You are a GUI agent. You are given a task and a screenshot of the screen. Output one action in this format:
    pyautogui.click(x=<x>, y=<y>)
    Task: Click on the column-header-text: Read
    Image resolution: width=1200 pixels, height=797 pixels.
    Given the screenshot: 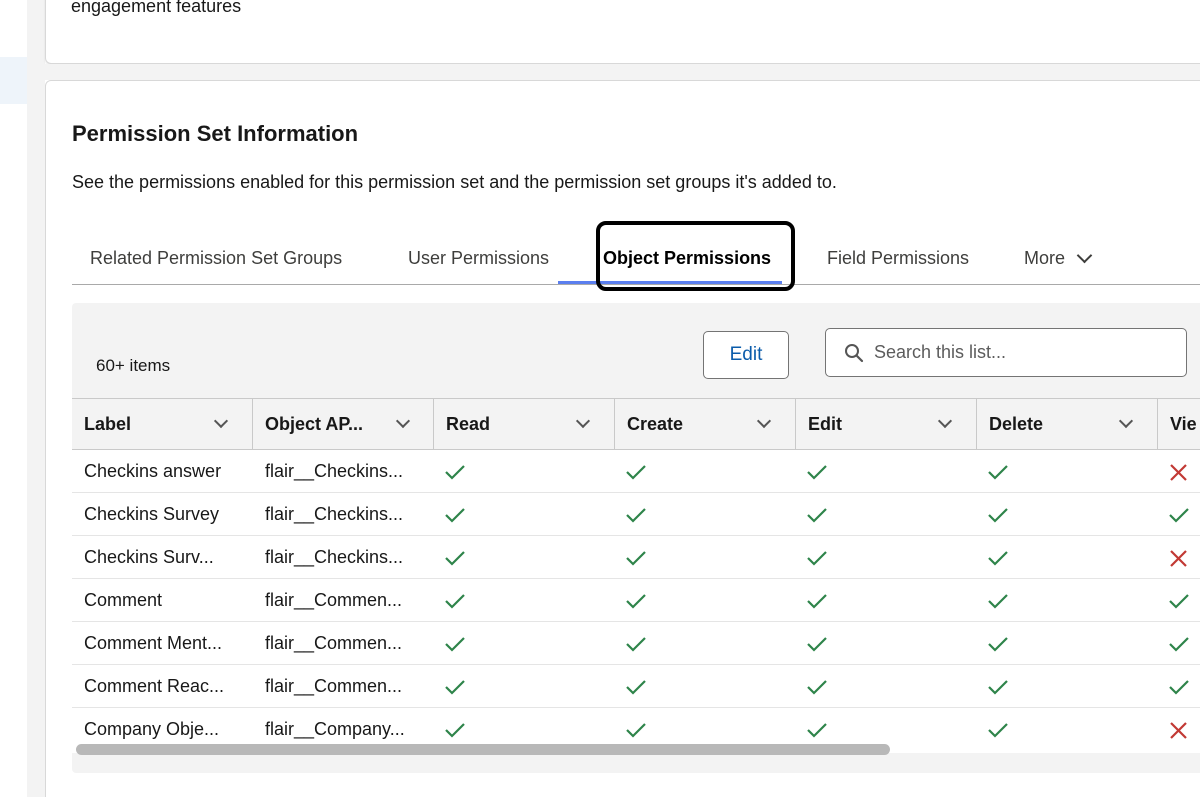 What is the action you would take?
    pyautogui.click(x=468, y=423)
    